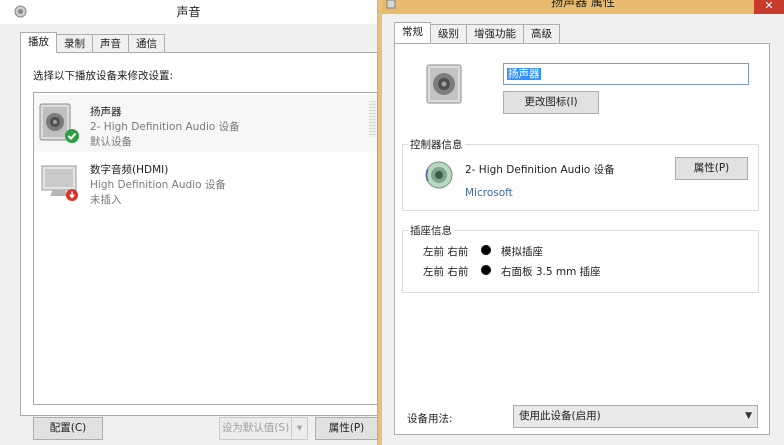 The image size is (784, 445). I want to click on list-item: 扬声器 2- High Definition Audio 设备 默认设备, so click(205, 123).